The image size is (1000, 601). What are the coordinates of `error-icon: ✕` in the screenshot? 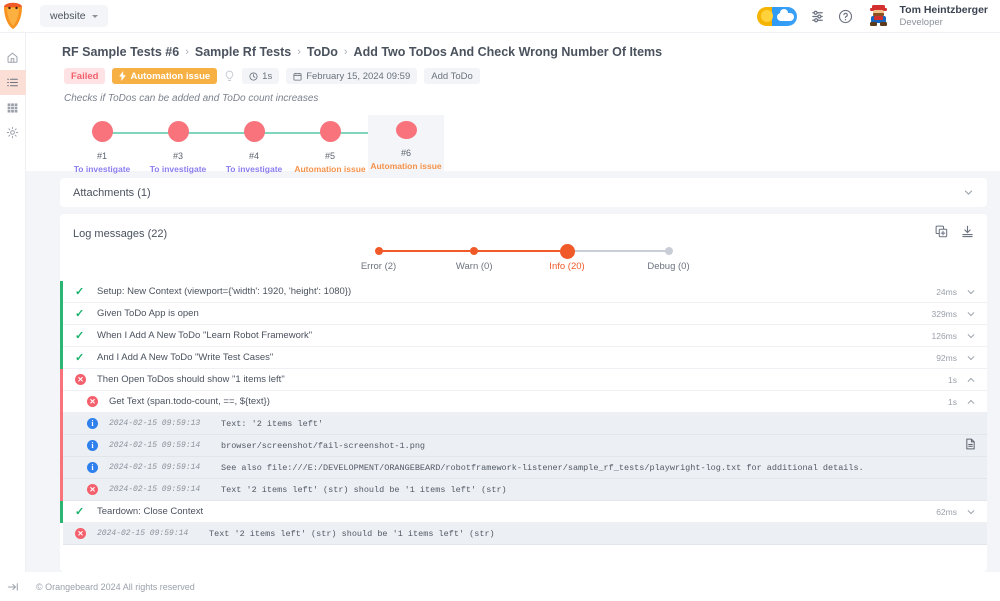 It's located at (86, 379).